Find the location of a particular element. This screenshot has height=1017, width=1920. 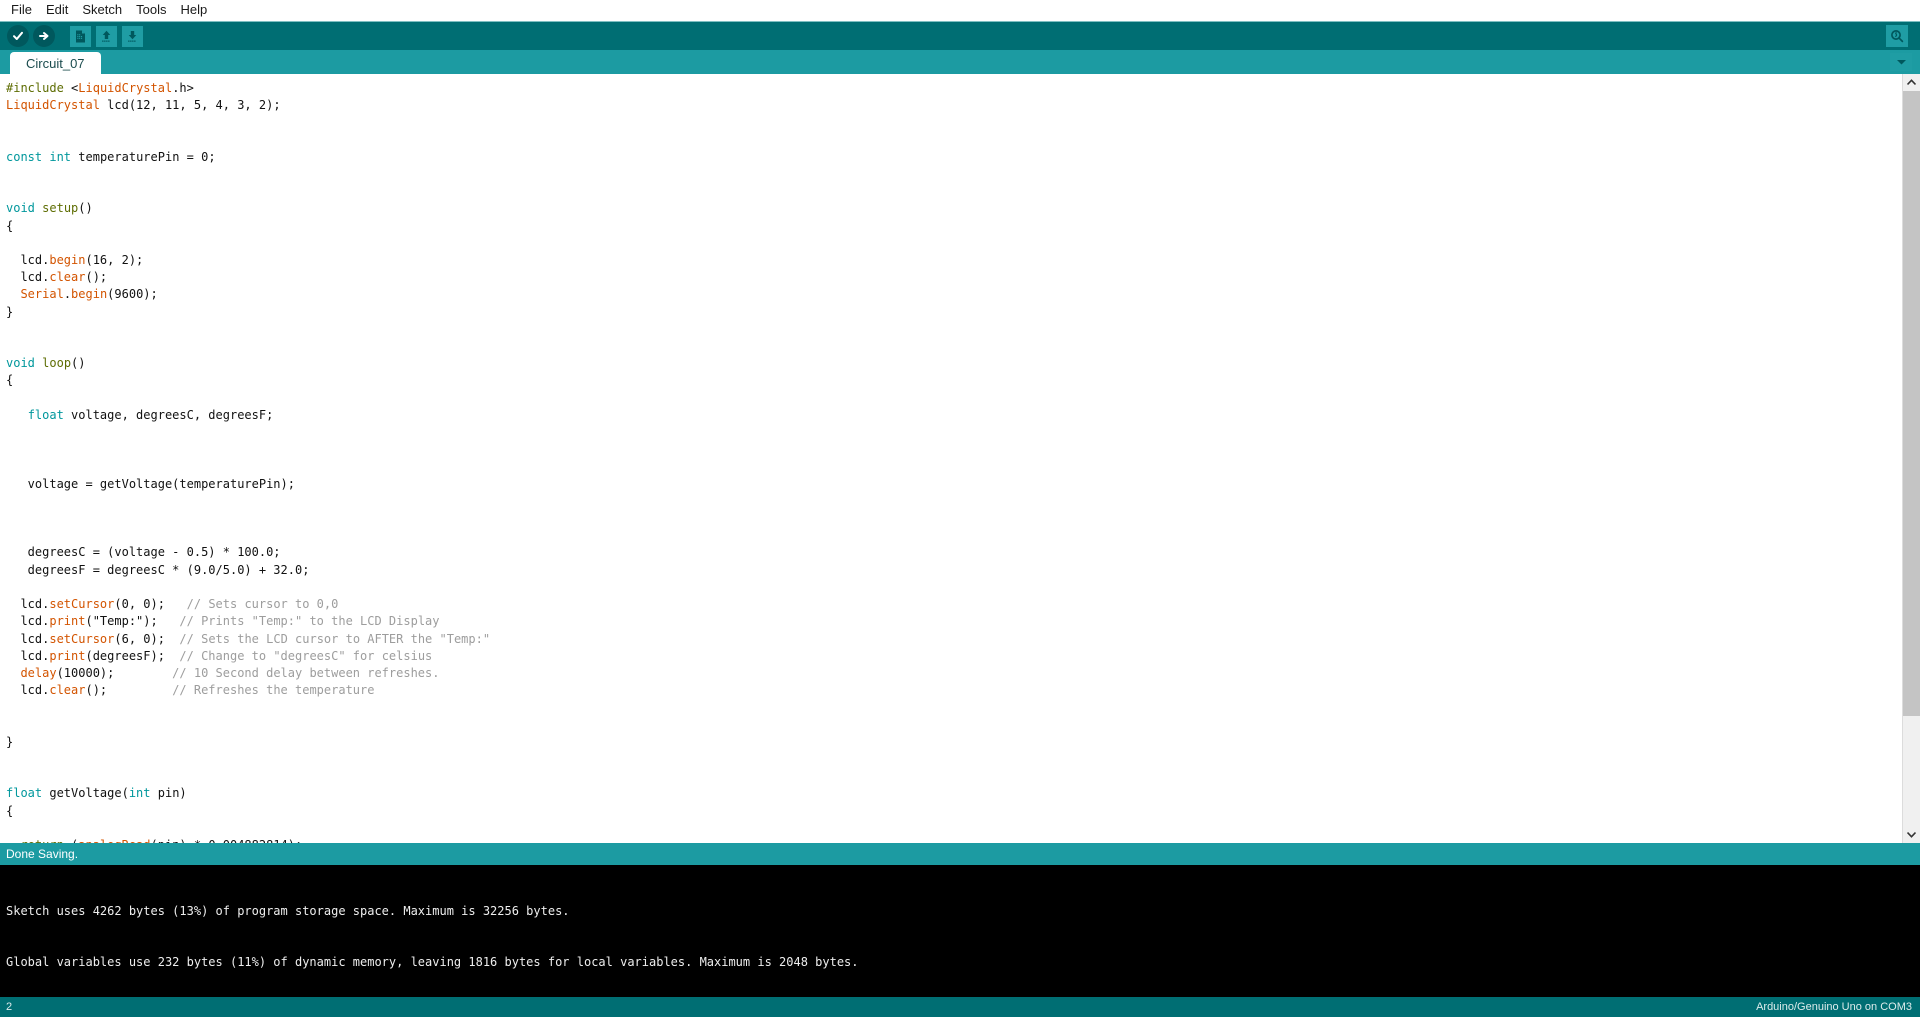

code-token: ("Temp:"); is located at coordinates (132, 621).